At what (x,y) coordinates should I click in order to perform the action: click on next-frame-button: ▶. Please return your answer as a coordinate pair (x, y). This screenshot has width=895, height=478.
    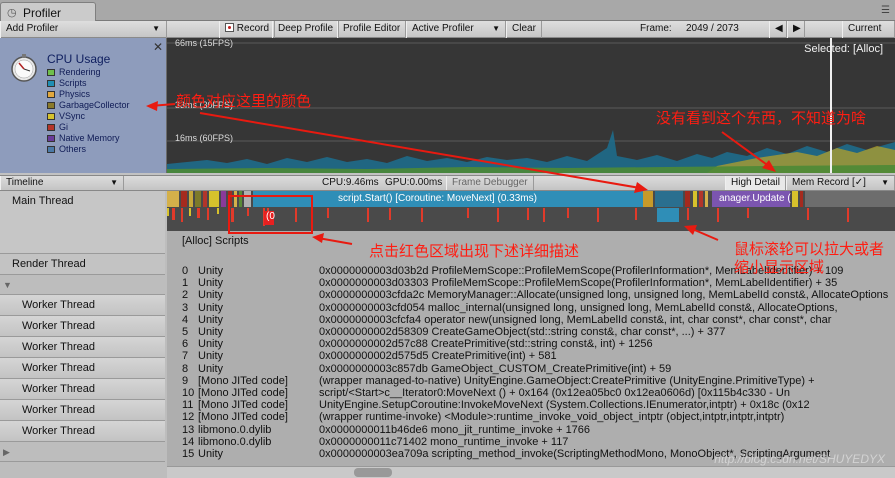
    Looking at the image, I should click on (796, 29).